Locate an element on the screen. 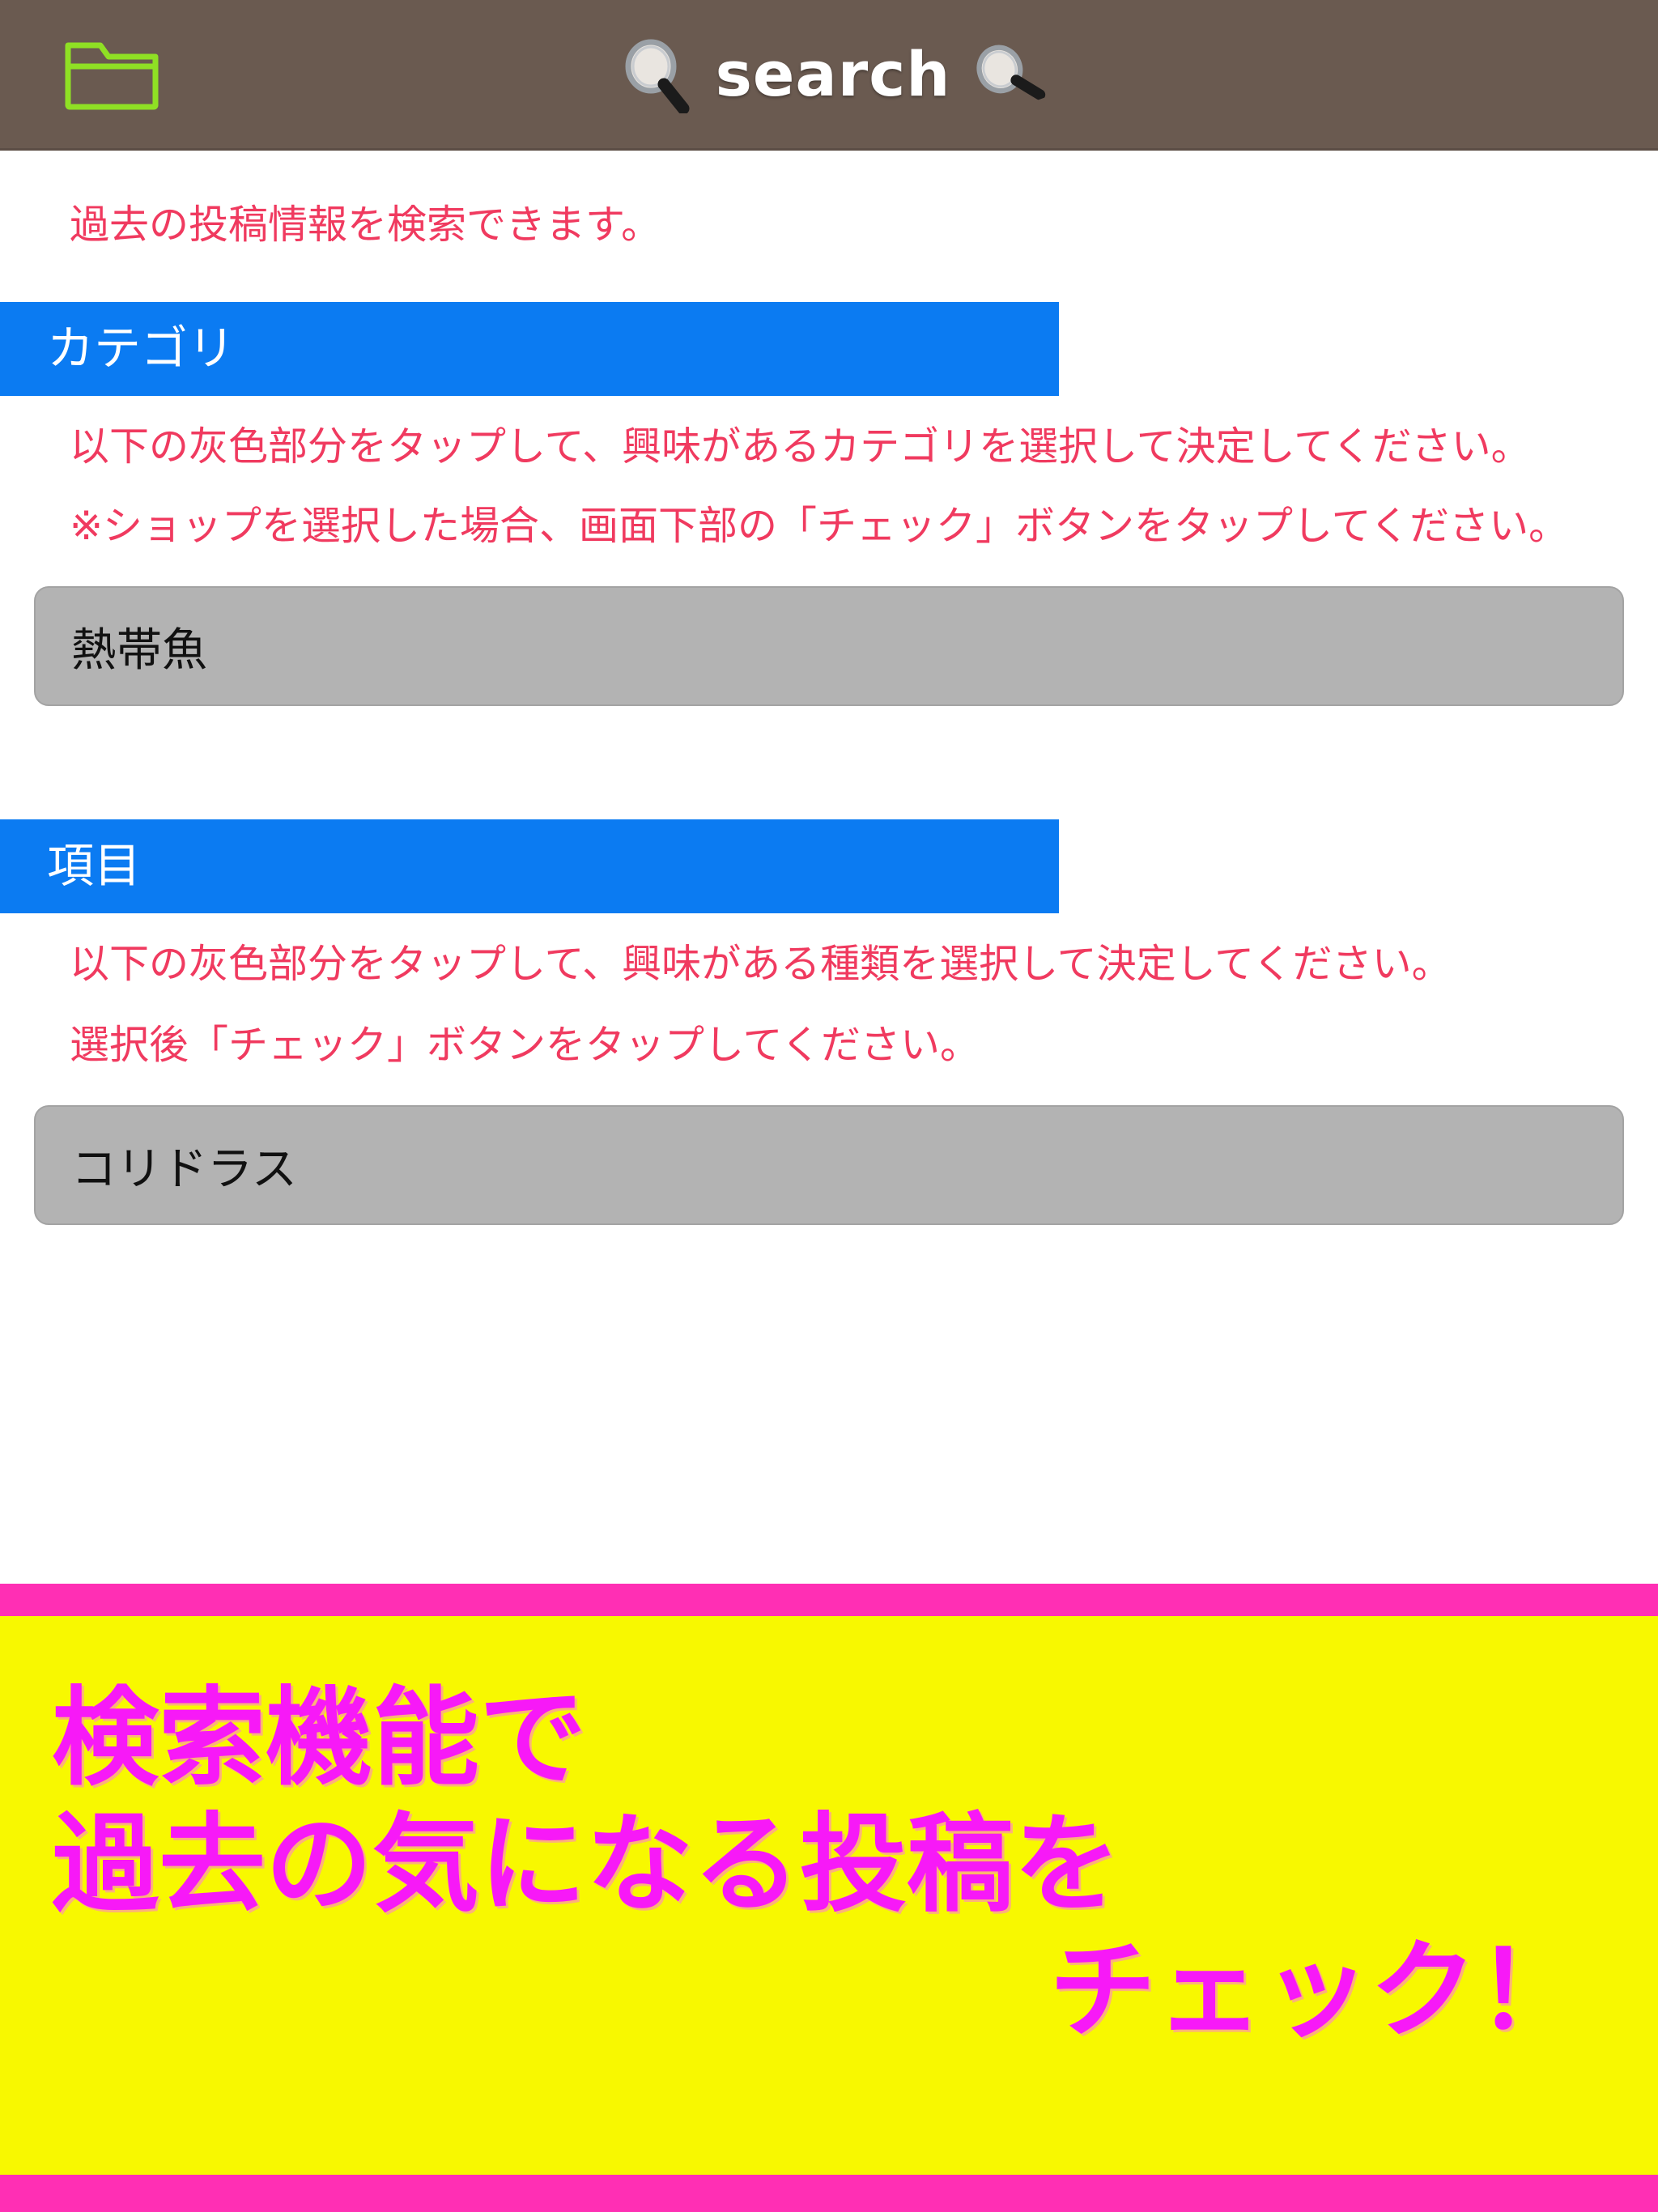  page-title: search is located at coordinates (833, 74).